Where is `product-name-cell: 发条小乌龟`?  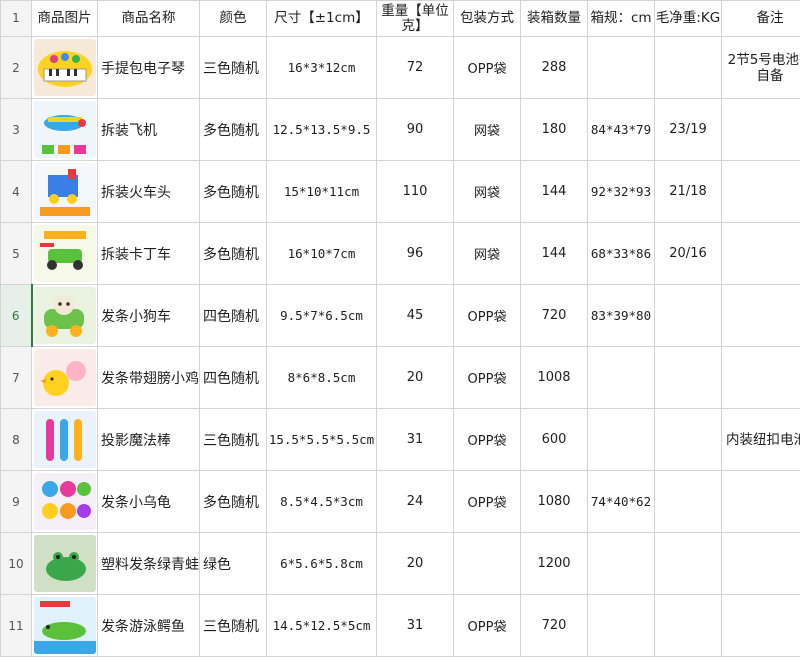
product-name-cell: 发条小乌龟 is located at coordinates (149, 502).